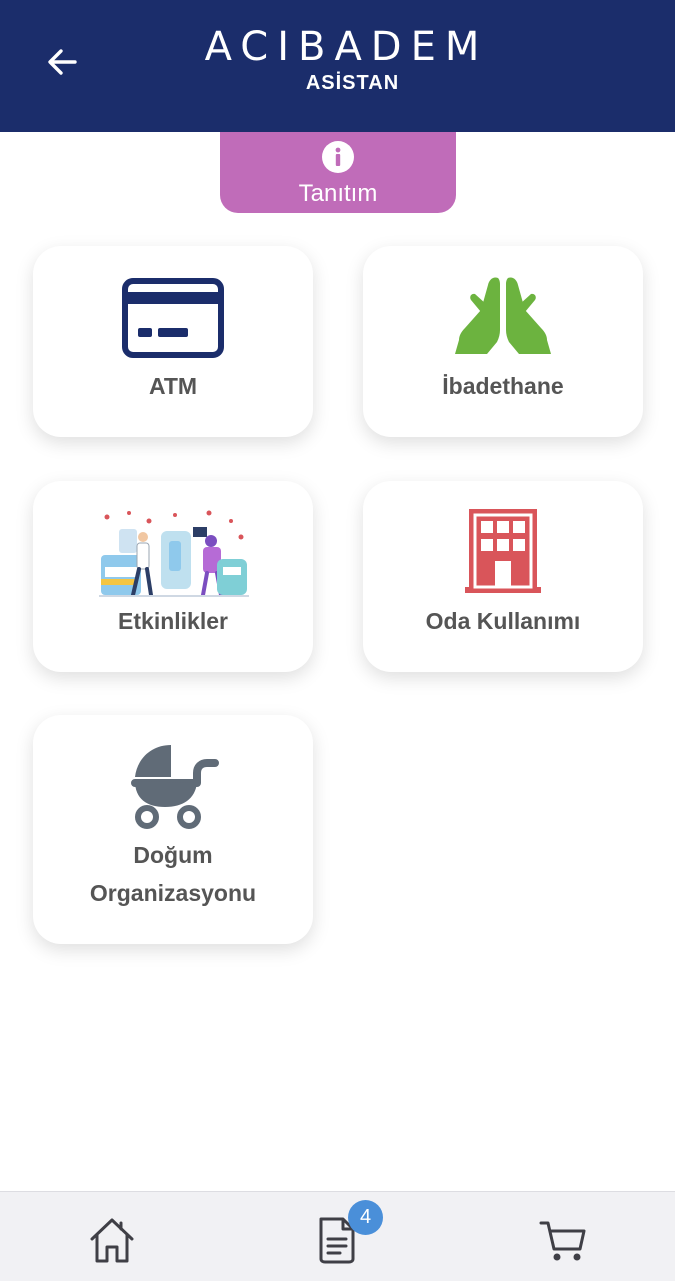  I want to click on nav-cart, so click(563, 1240).